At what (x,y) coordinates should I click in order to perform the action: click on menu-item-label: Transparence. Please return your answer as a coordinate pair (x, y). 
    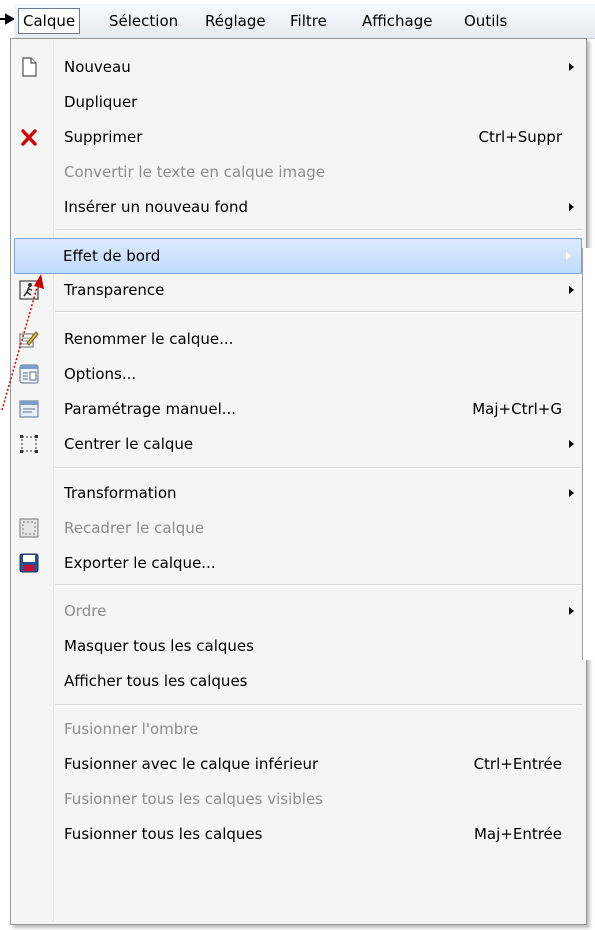
    Looking at the image, I should click on (114, 290).